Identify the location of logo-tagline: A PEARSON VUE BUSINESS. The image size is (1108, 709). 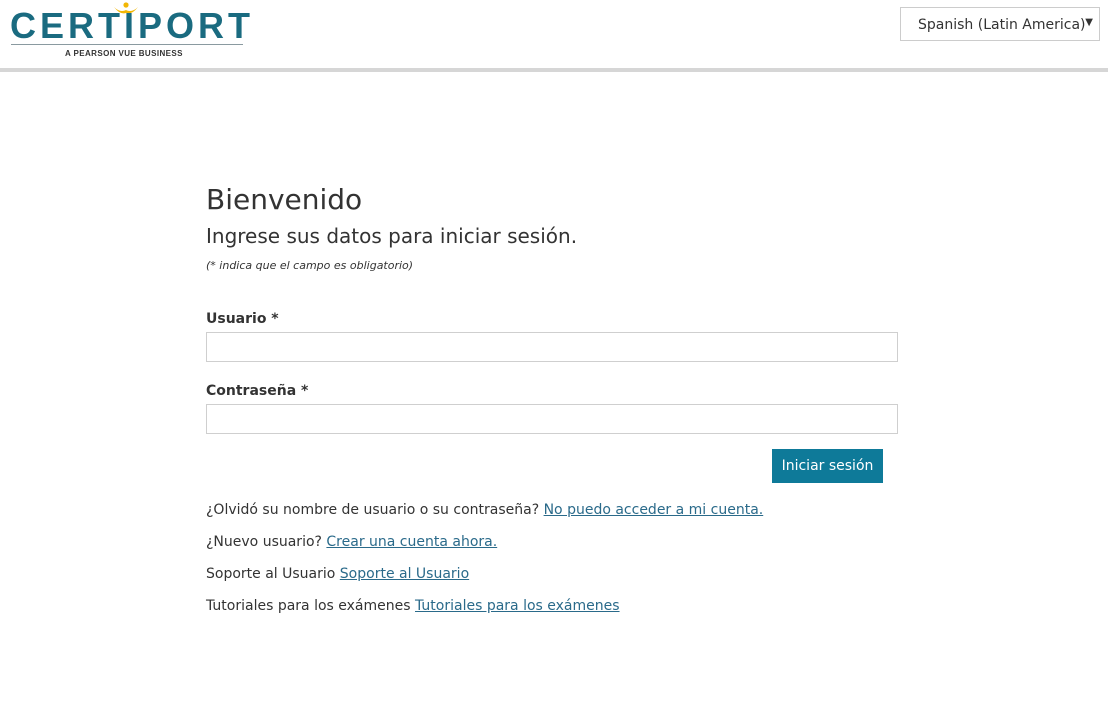
(124, 53).